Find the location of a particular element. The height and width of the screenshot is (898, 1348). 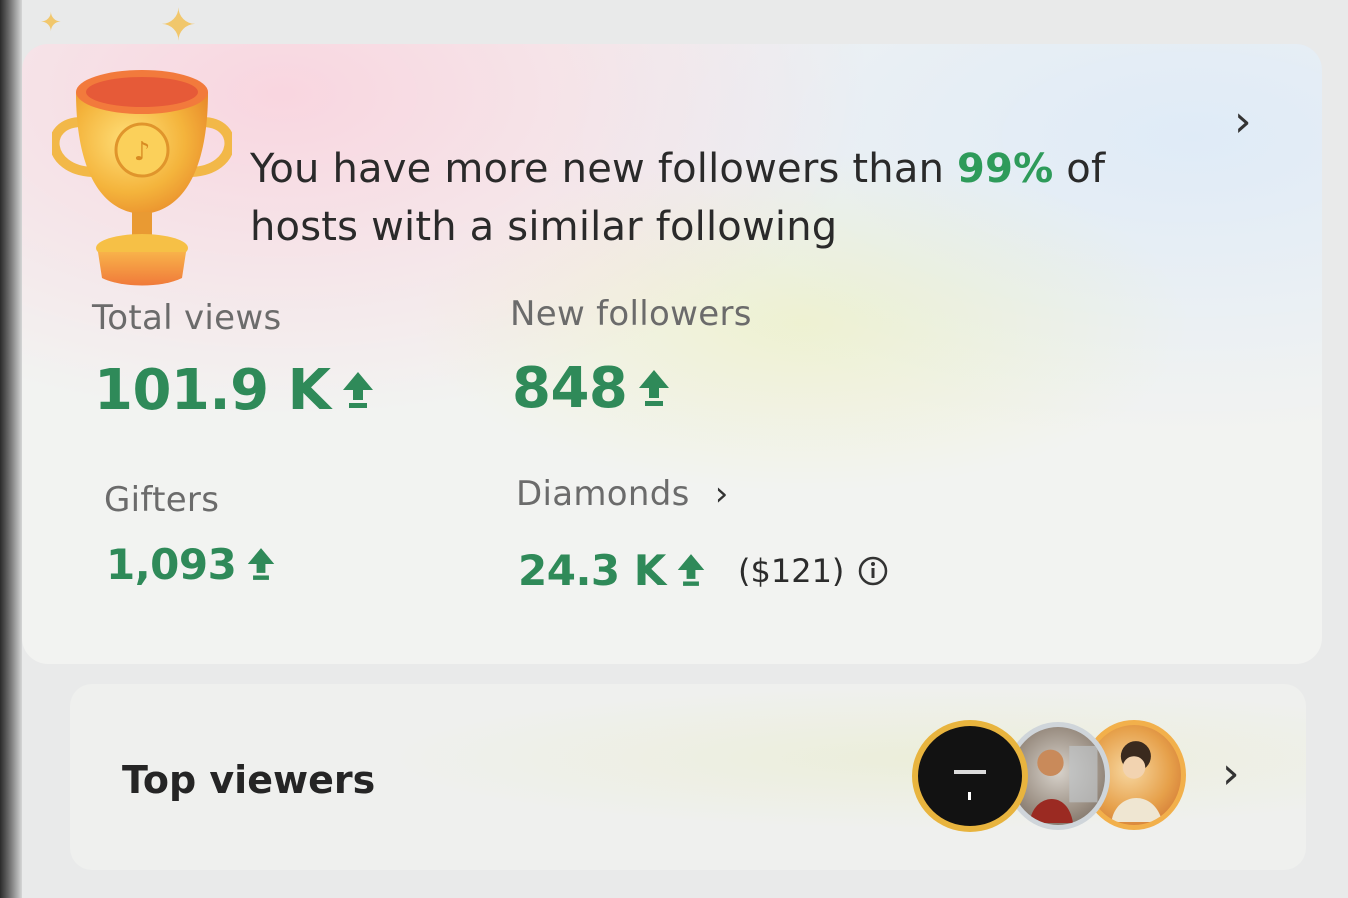

new-followers-value: 848 is located at coordinates (591, 388).